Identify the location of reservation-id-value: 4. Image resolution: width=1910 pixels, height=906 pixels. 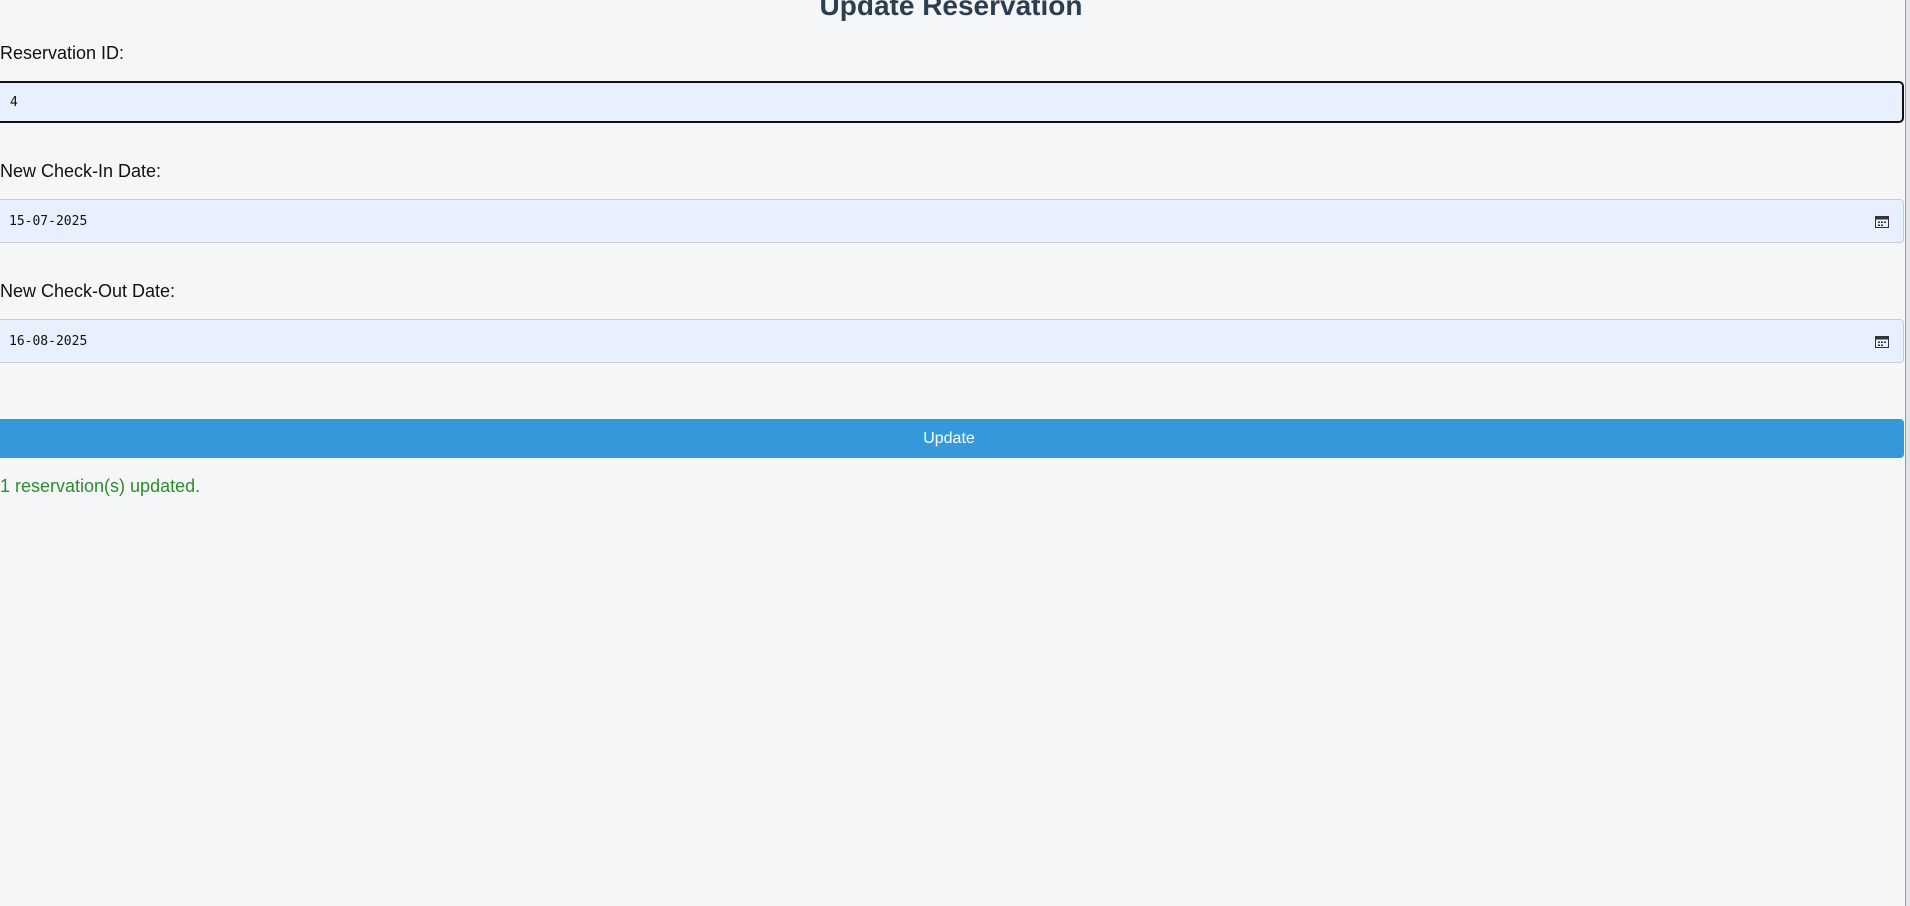
(14, 102).